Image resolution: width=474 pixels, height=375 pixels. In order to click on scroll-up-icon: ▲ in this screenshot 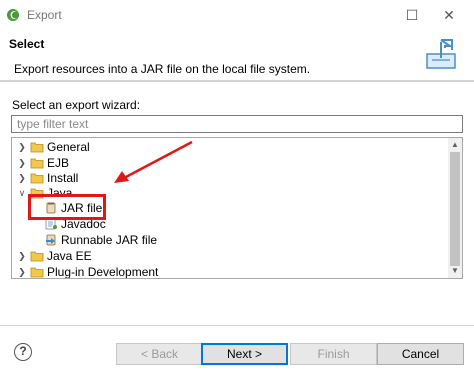, I will do `click(455, 145)`.